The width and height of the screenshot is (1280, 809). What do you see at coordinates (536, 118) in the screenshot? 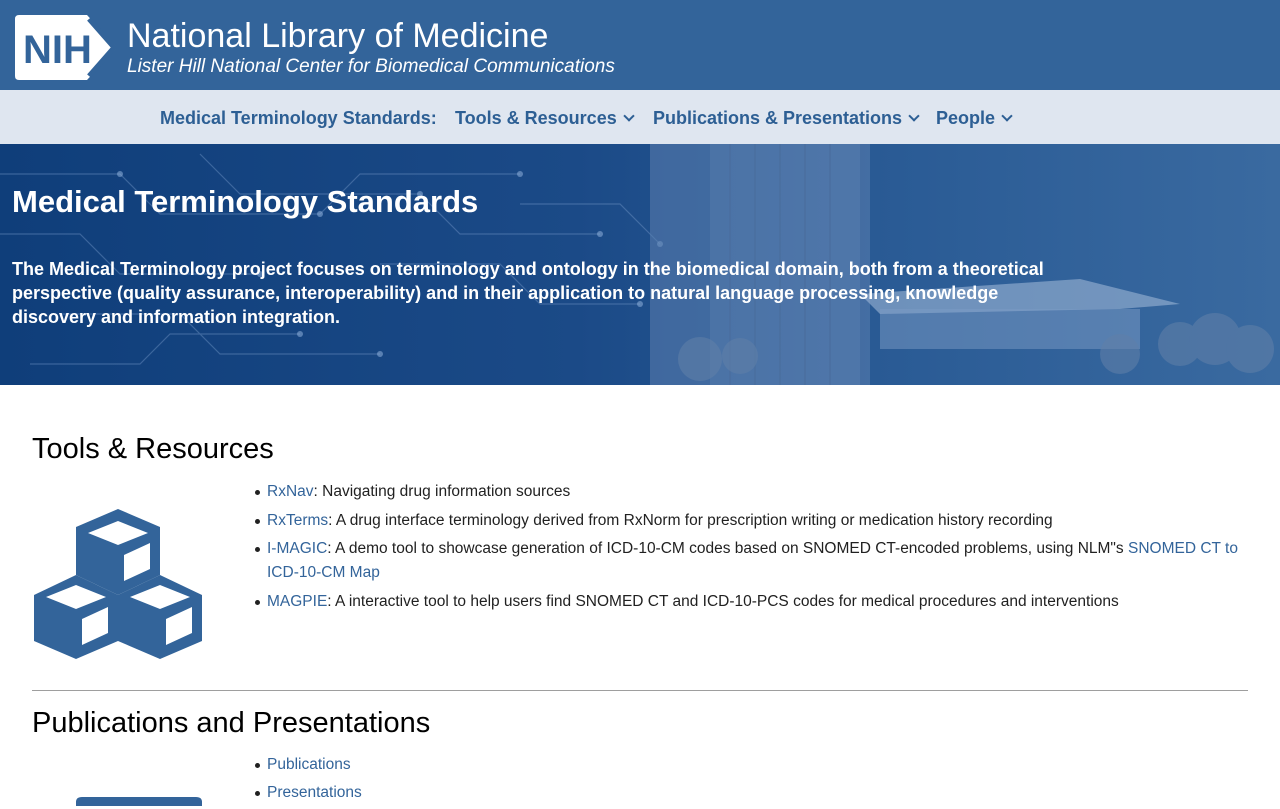
I see `nav-item-label: Tools & Resources` at bounding box center [536, 118].